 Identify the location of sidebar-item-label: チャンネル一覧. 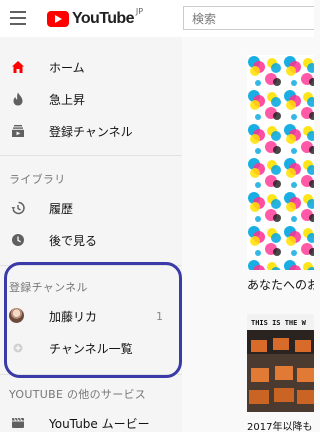
(91, 348).